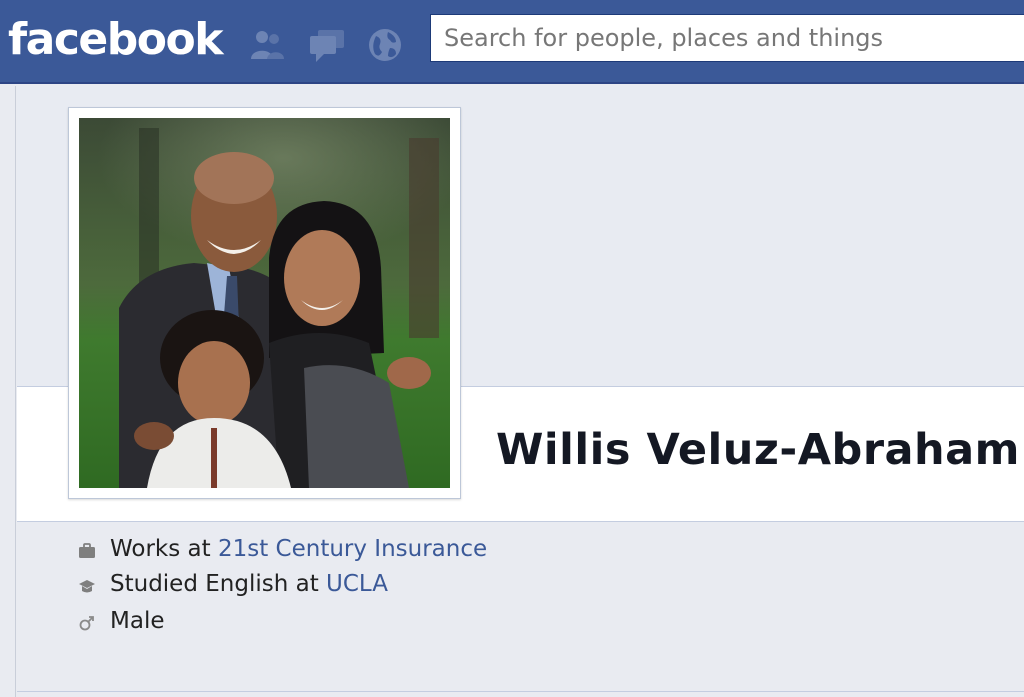 The height and width of the screenshot is (697, 1024). What do you see at coordinates (87, 584) in the screenshot?
I see `graduation-icon` at bounding box center [87, 584].